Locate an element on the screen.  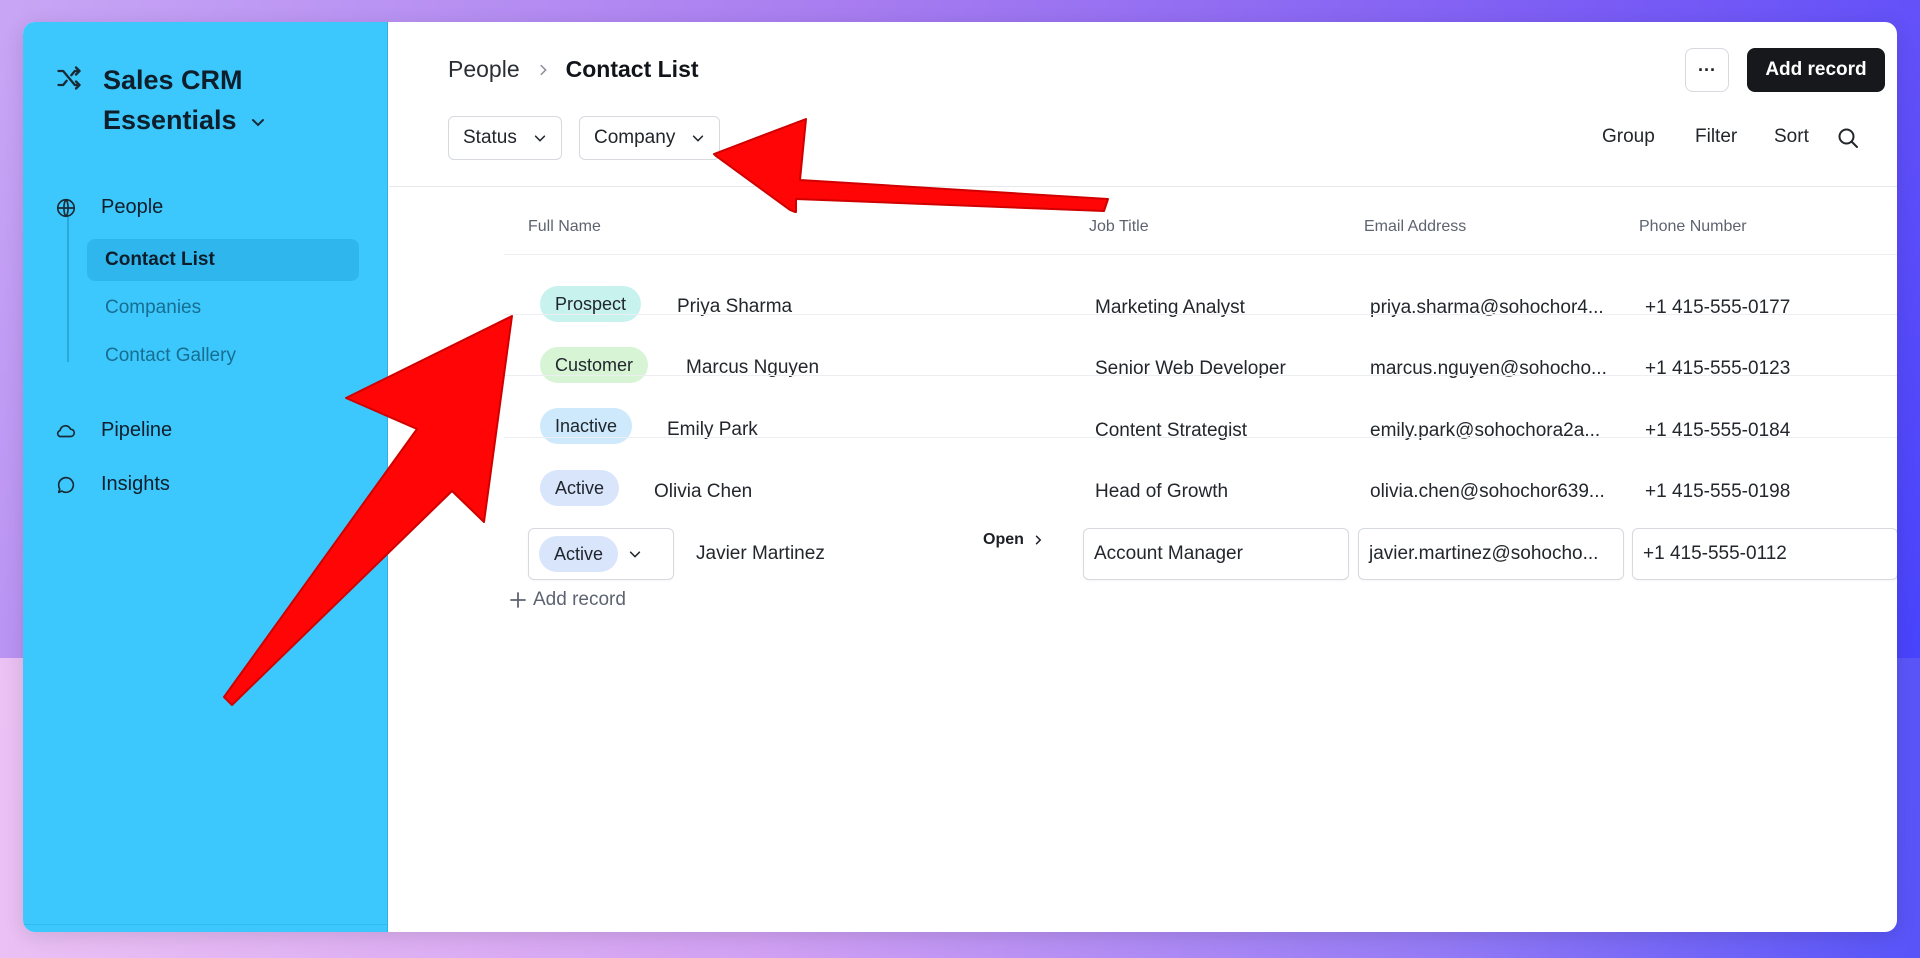
cloud-icon is located at coordinates (66, 430).